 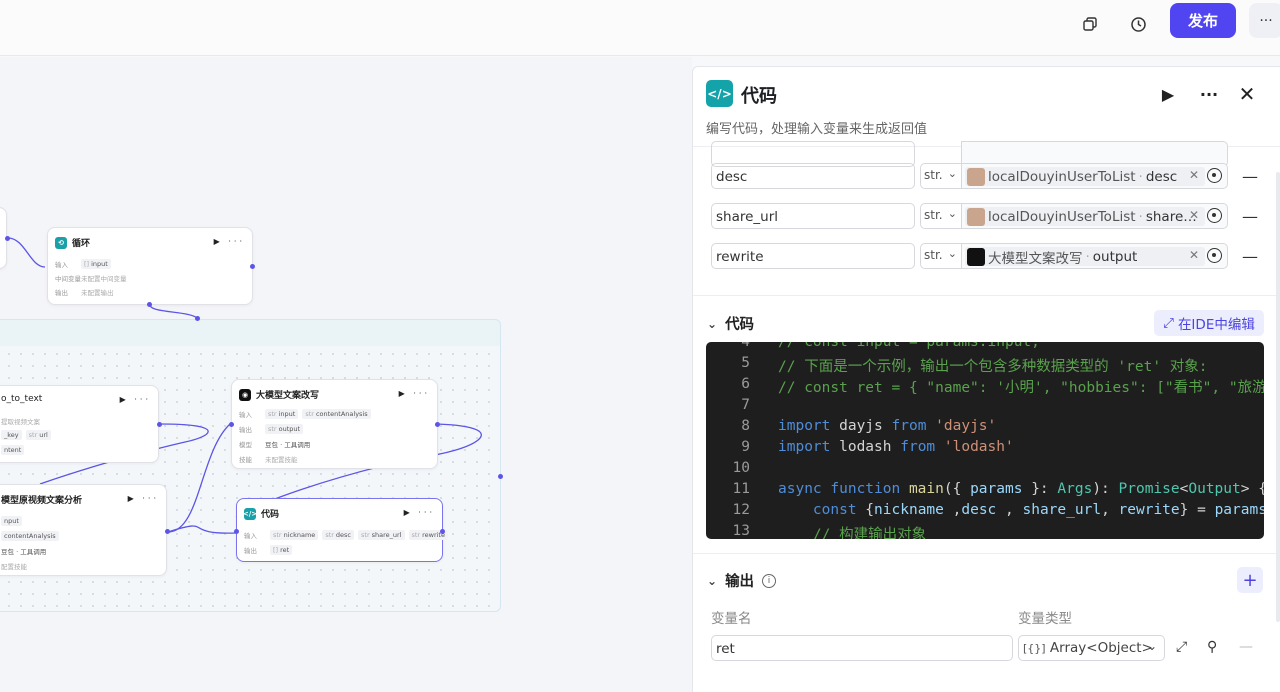 I want to click on divider, so click(x=986, y=553).